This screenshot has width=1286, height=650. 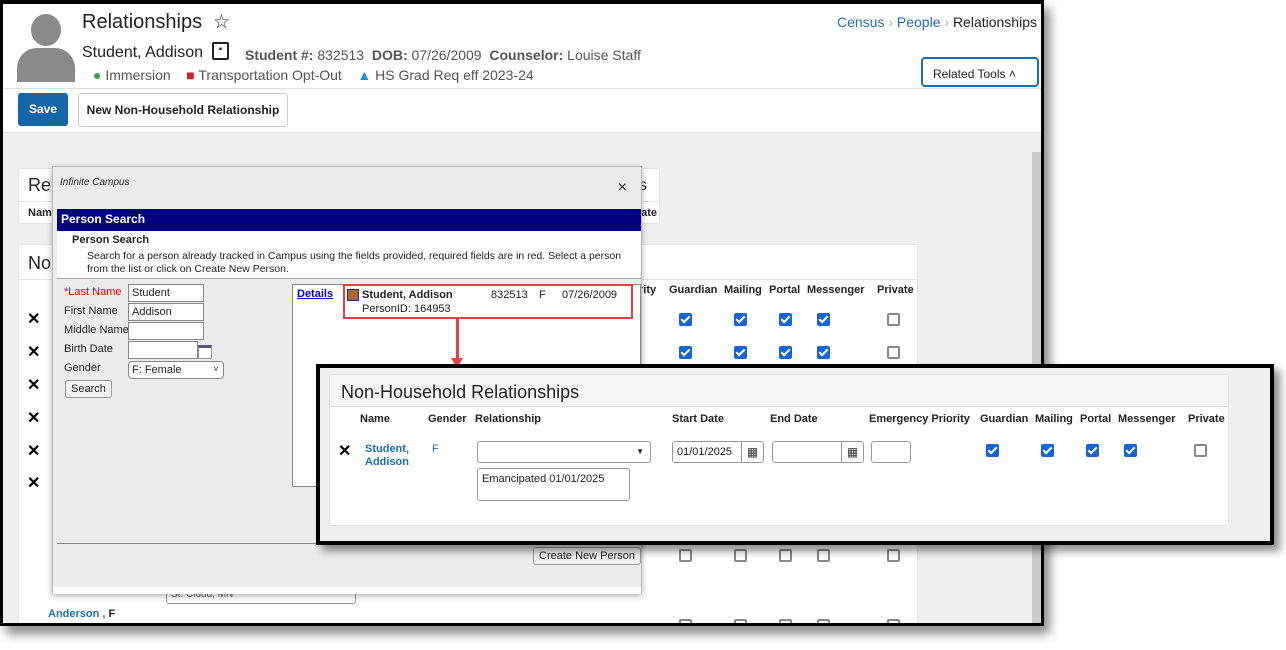 I want to click on details-link: Details, so click(x=315, y=294).